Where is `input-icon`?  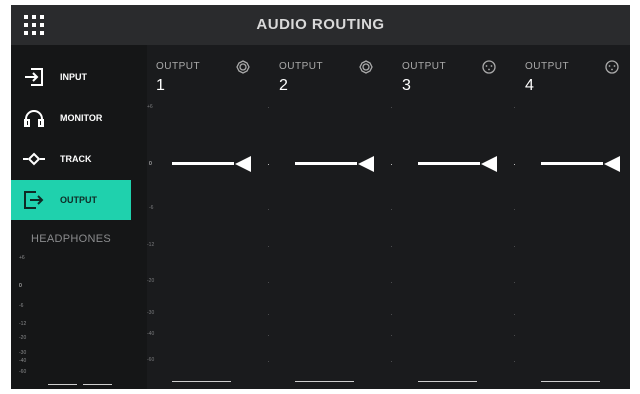 input-icon is located at coordinates (34, 77).